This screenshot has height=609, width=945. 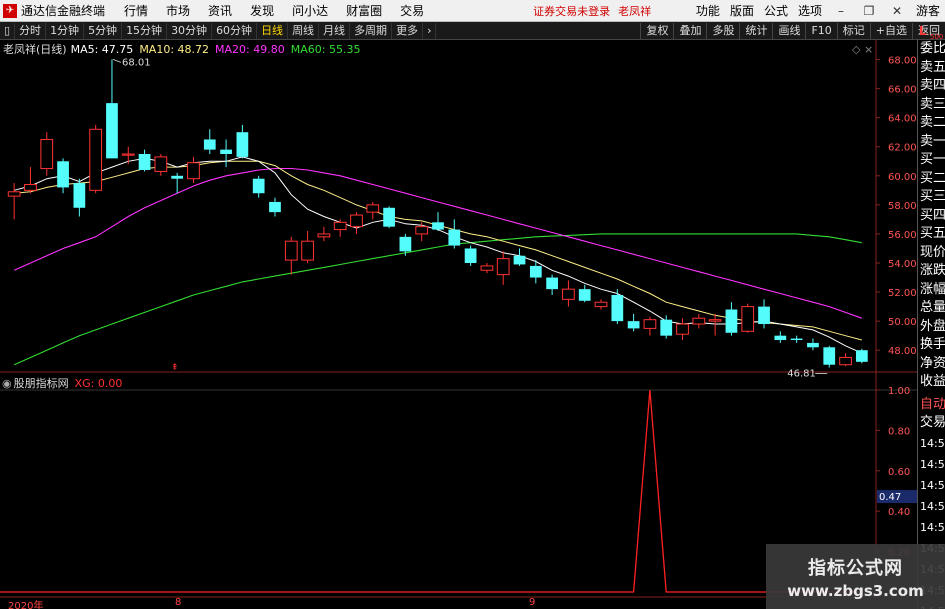 What do you see at coordinates (899, 472) in the screenshot?
I see `indicator-tick-label: 0.60` at bounding box center [899, 472].